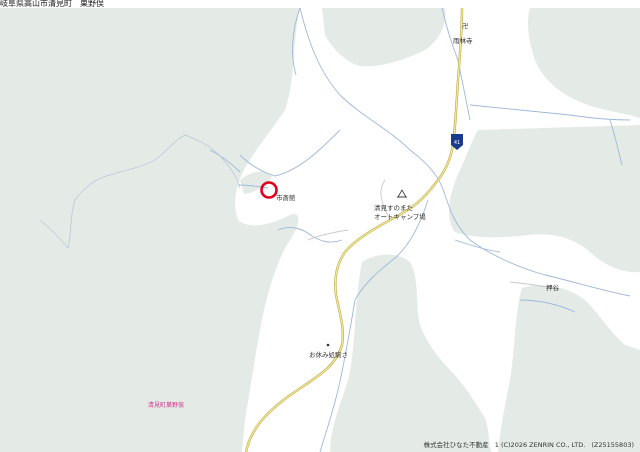  Describe the element at coordinates (328, 355) in the screenshot. I see `rest-area-label: お休み処駒さ` at that location.